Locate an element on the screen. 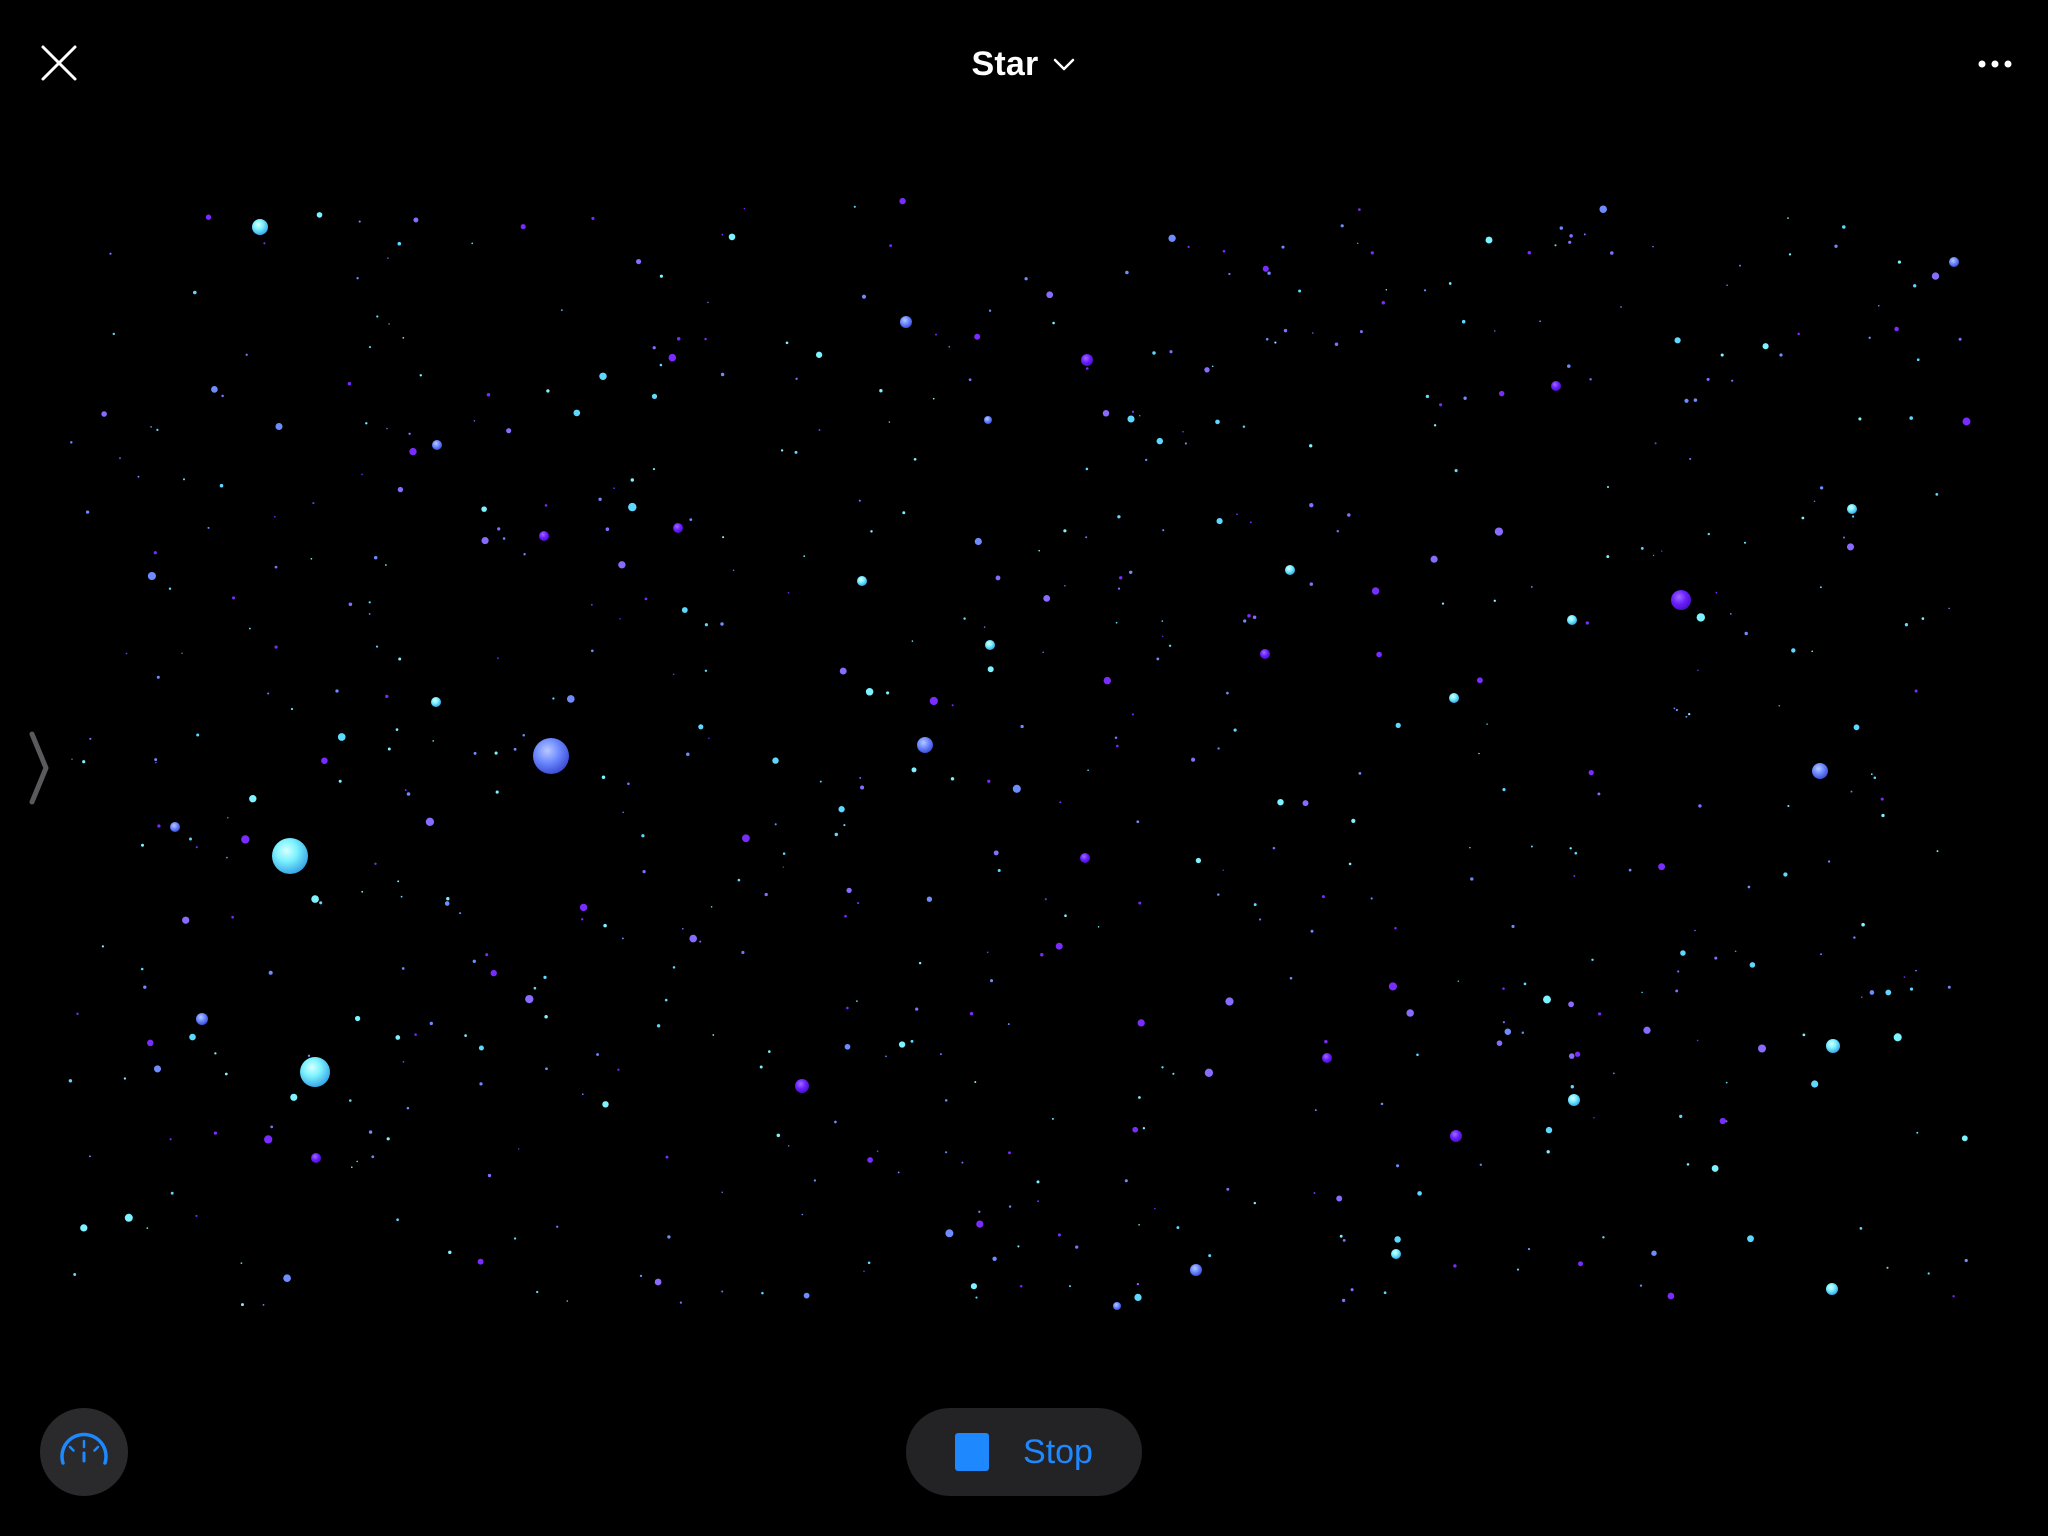 The image size is (2048, 1536). more-icon is located at coordinates (1995, 64).